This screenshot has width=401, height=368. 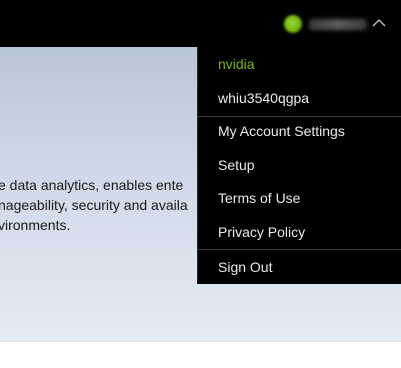 I want to click on account-id: whiu3540qgpa, so click(x=264, y=98).